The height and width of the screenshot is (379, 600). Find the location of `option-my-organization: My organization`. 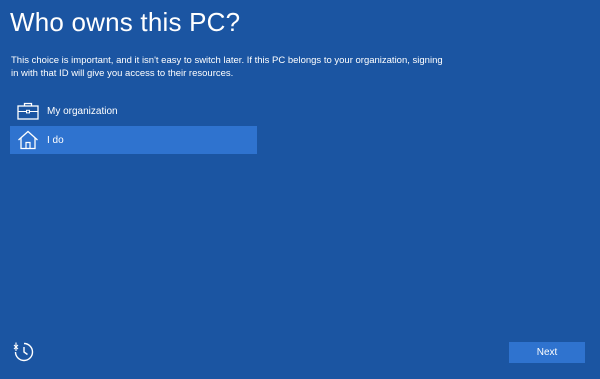

option-my-organization: My organization is located at coordinates (133, 111).